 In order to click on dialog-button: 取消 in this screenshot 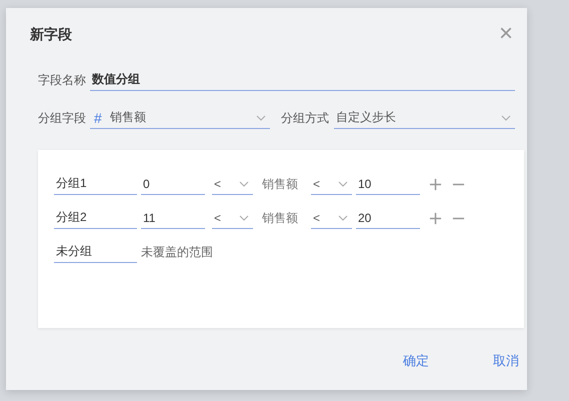, I will do `click(506, 361)`.